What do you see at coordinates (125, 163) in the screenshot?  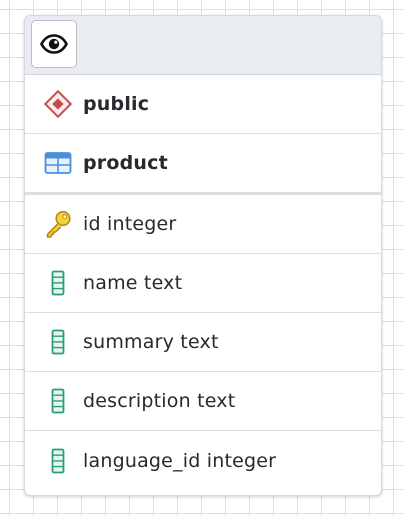 I see `table-name: product` at bounding box center [125, 163].